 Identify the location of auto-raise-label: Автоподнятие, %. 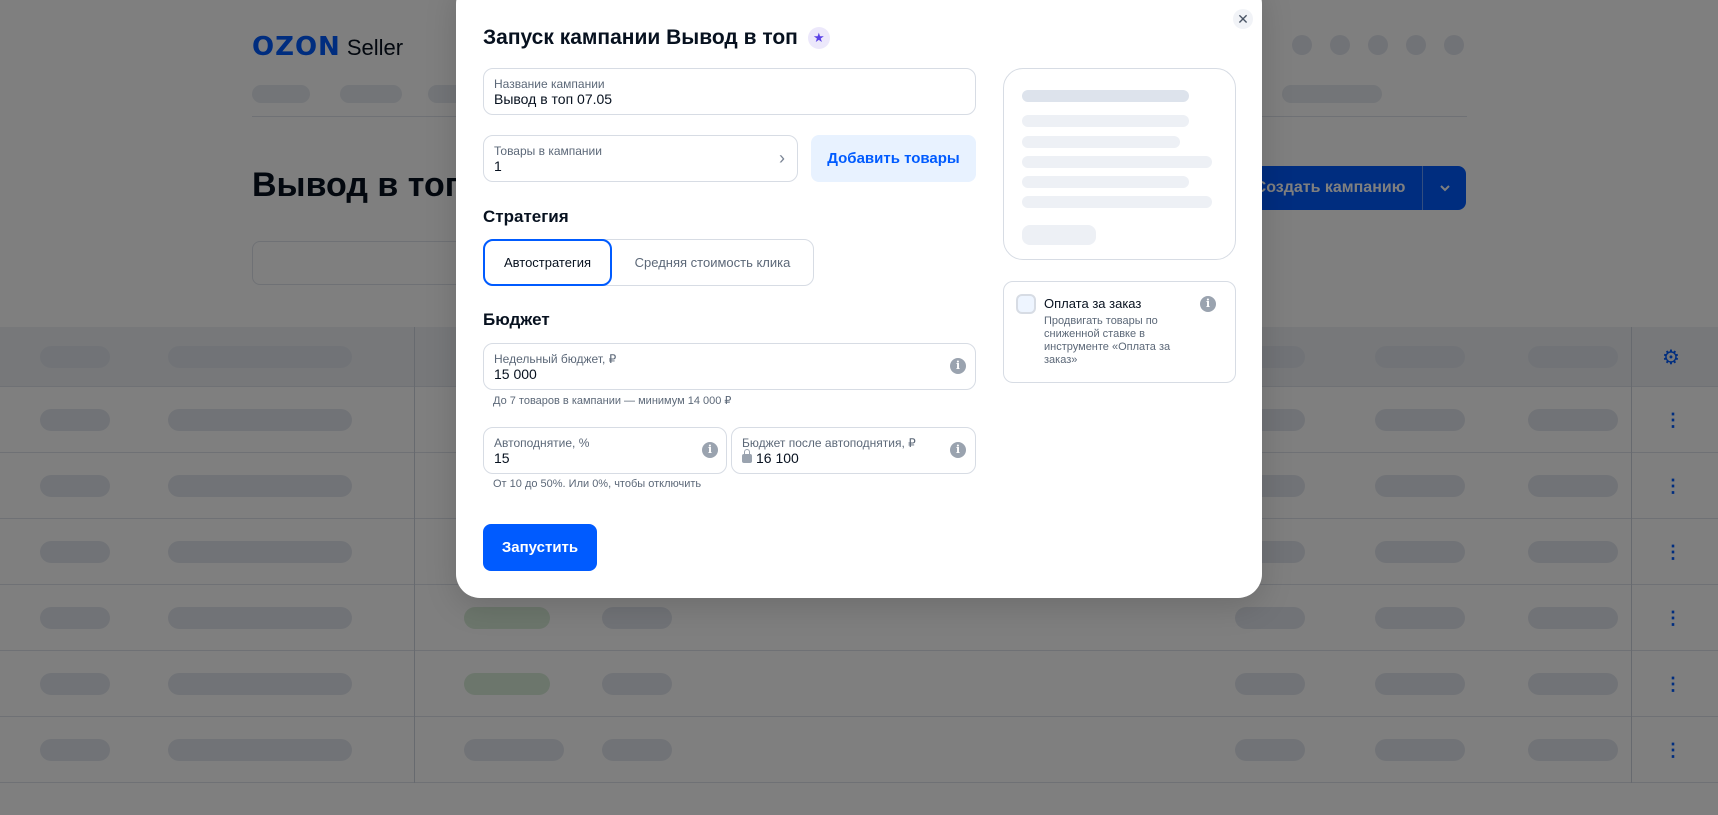
(542, 443).